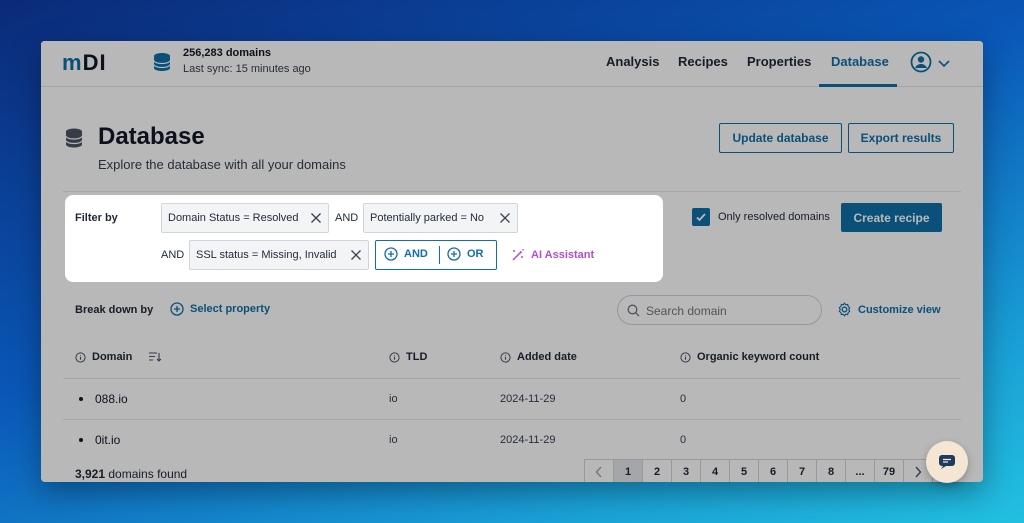 The height and width of the screenshot is (523, 1024). What do you see at coordinates (279, 255) in the screenshot?
I see `filter-chip-ssl-status: SSL status = Missing, Invalid` at bounding box center [279, 255].